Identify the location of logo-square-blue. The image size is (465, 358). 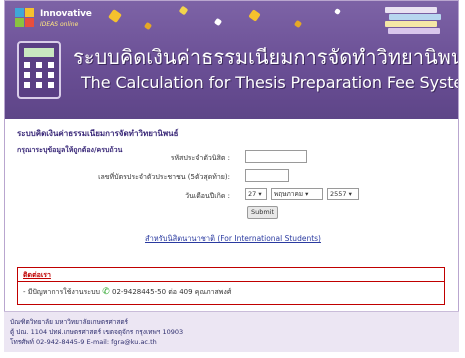
(19, 12).